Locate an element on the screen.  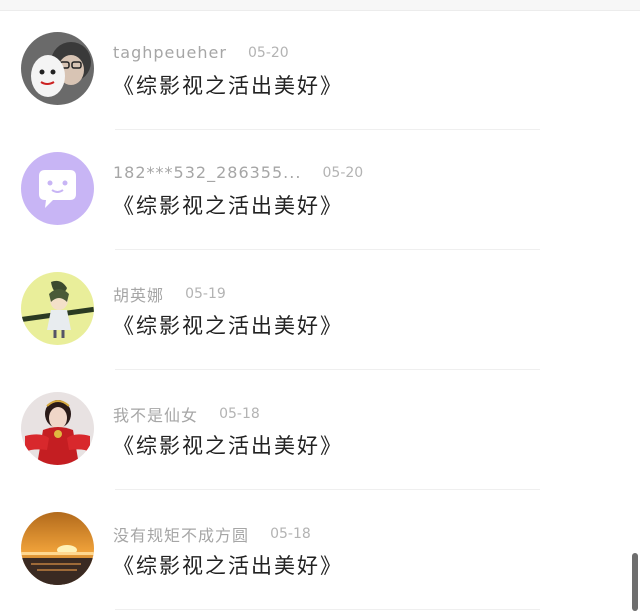
username: 我不是仙女 is located at coordinates (155, 414).